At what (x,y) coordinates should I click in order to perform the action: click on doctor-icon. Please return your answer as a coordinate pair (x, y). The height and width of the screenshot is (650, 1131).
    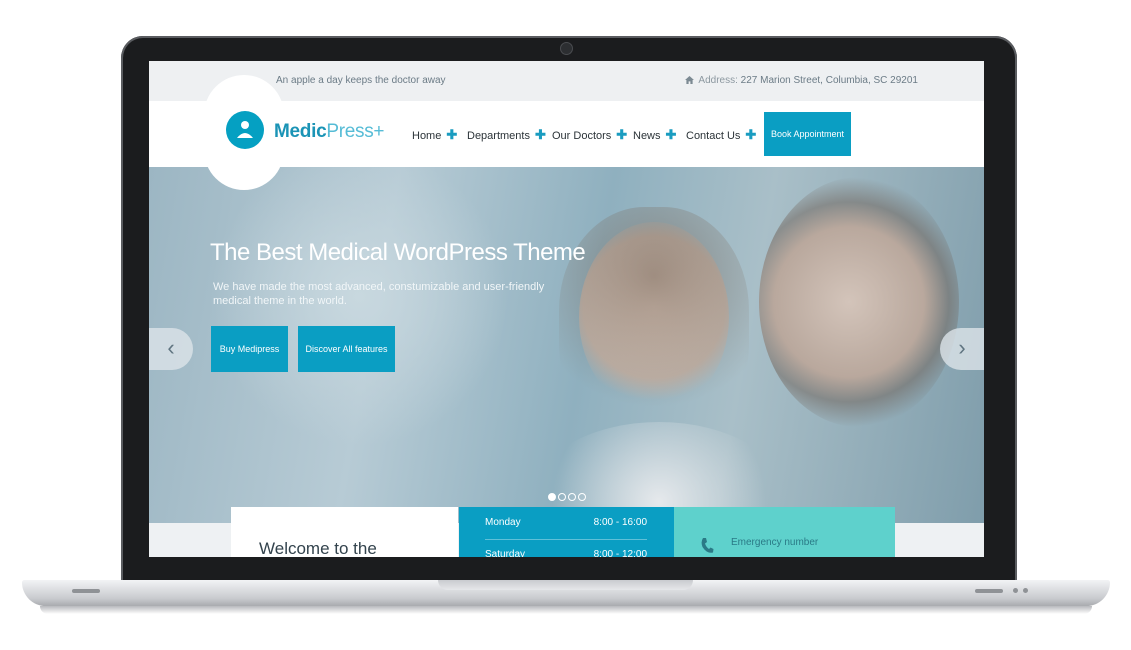
    Looking at the image, I should click on (245, 129).